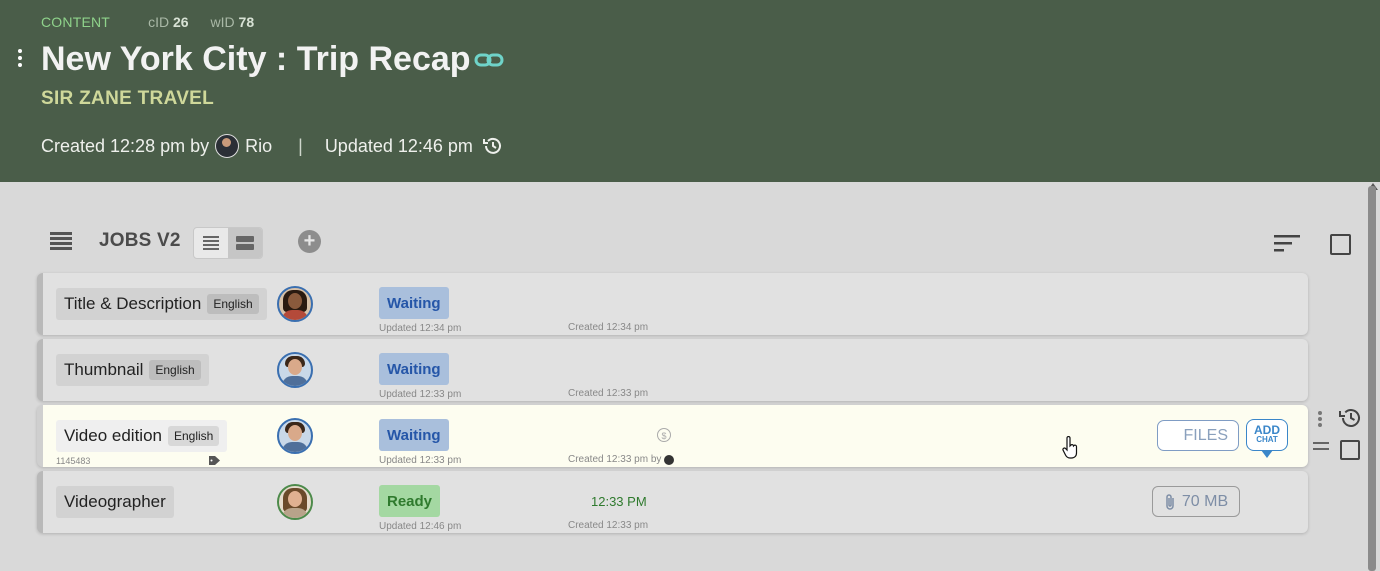 The height and width of the screenshot is (571, 1380). I want to click on created-text: Created 12:28 pm by, so click(125, 145).